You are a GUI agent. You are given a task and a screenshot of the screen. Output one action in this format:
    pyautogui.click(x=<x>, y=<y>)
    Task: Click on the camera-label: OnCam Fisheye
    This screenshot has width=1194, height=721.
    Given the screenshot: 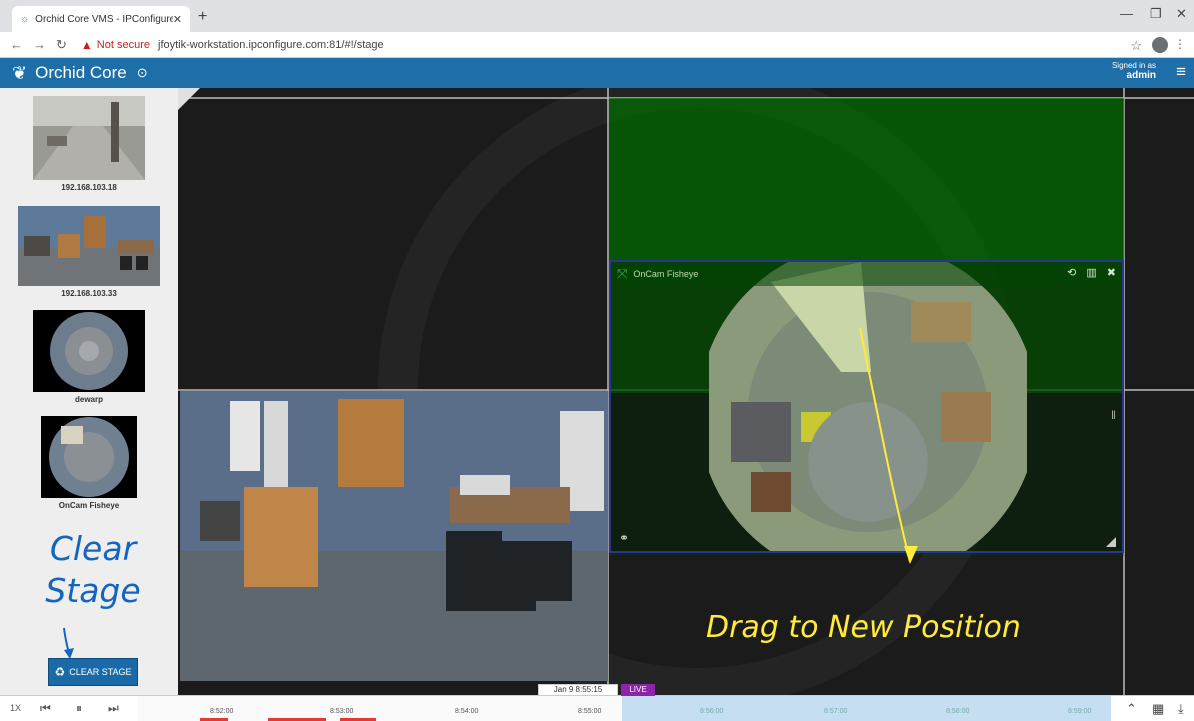 What is the action you would take?
    pyautogui.click(x=89, y=505)
    